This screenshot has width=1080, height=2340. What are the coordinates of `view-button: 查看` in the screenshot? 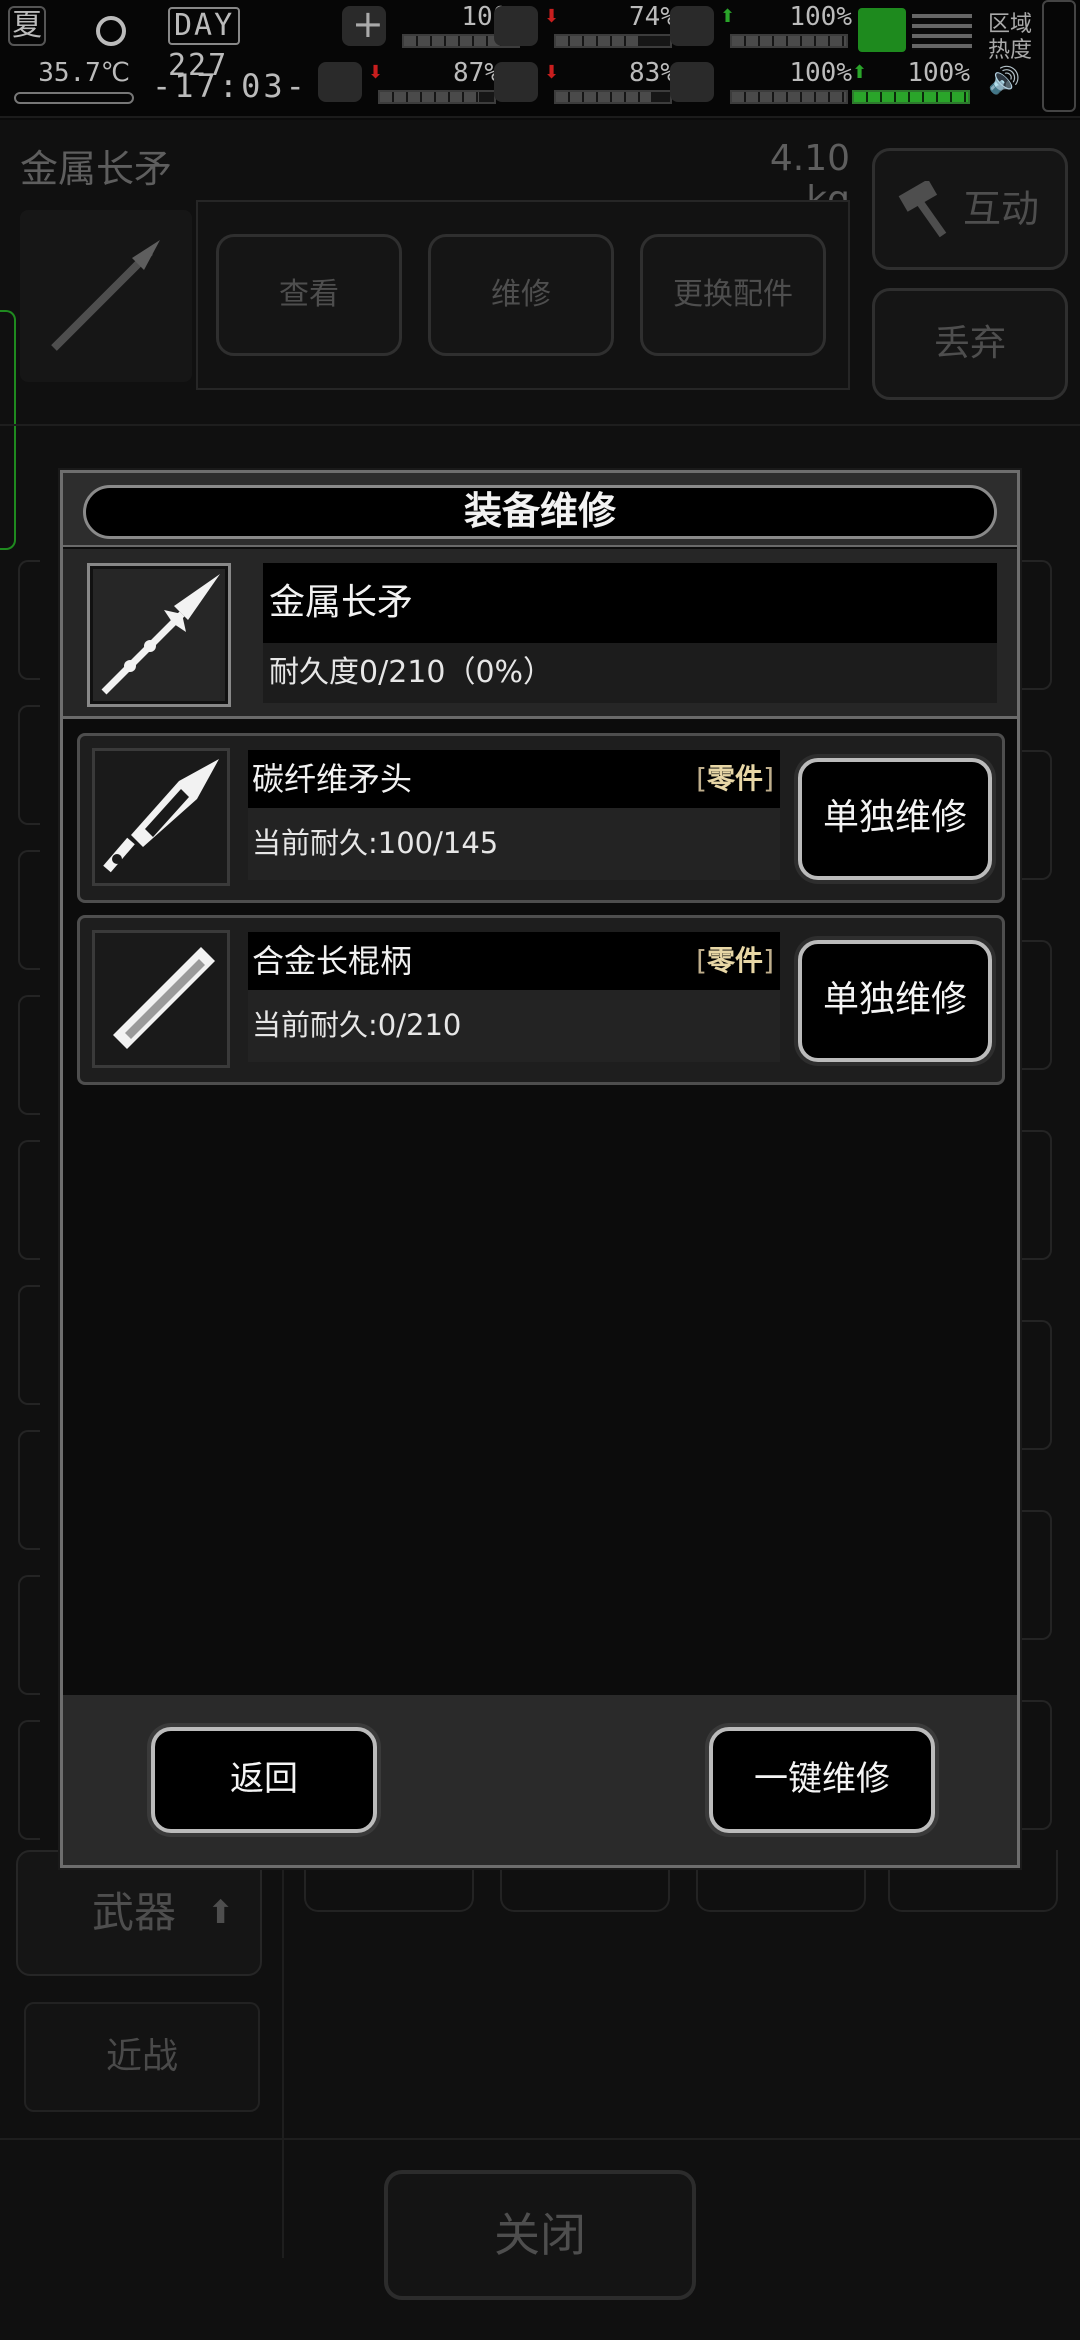 It's located at (309, 295).